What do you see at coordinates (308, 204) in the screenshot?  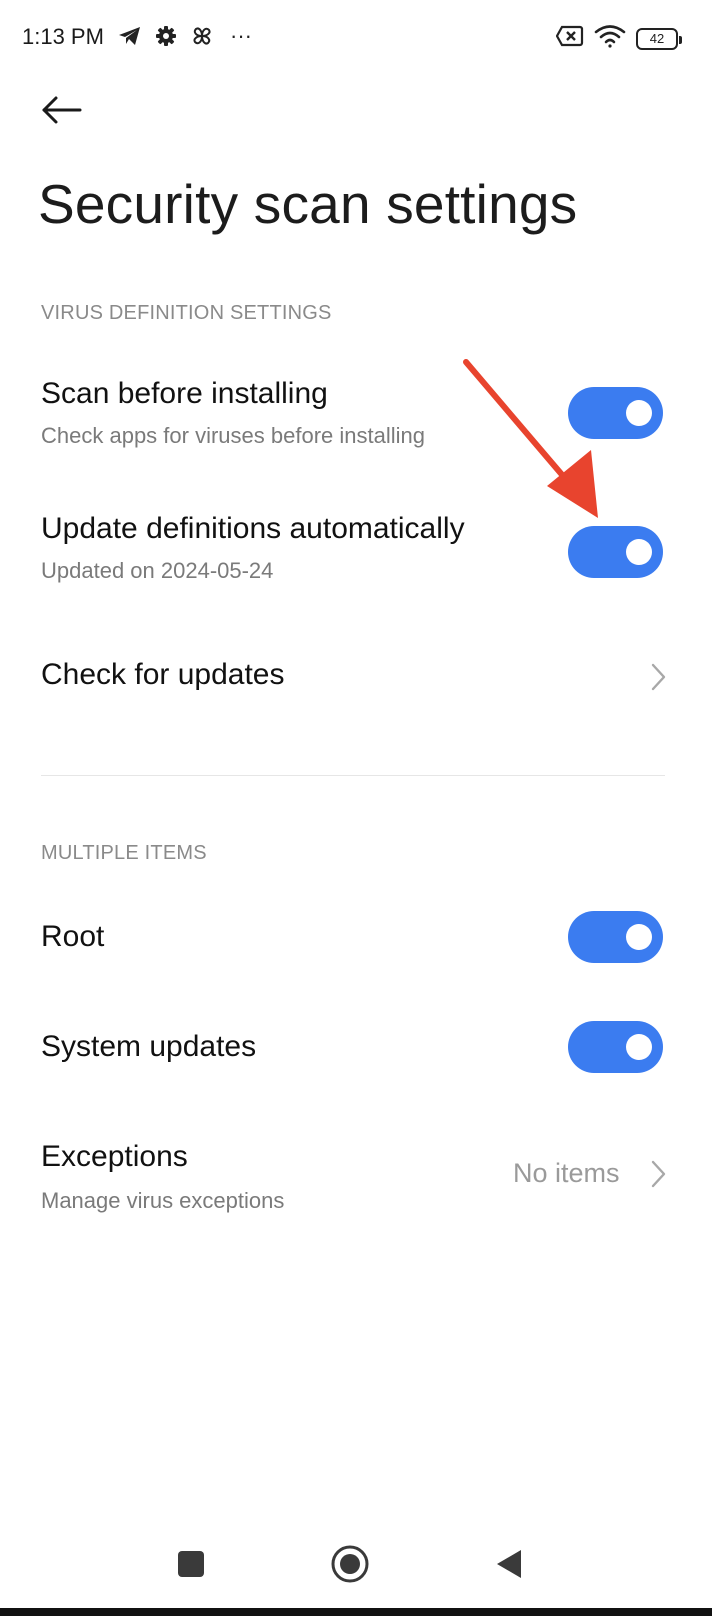 I see `page-title: Security scan settings` at bounding box center [308, 204].